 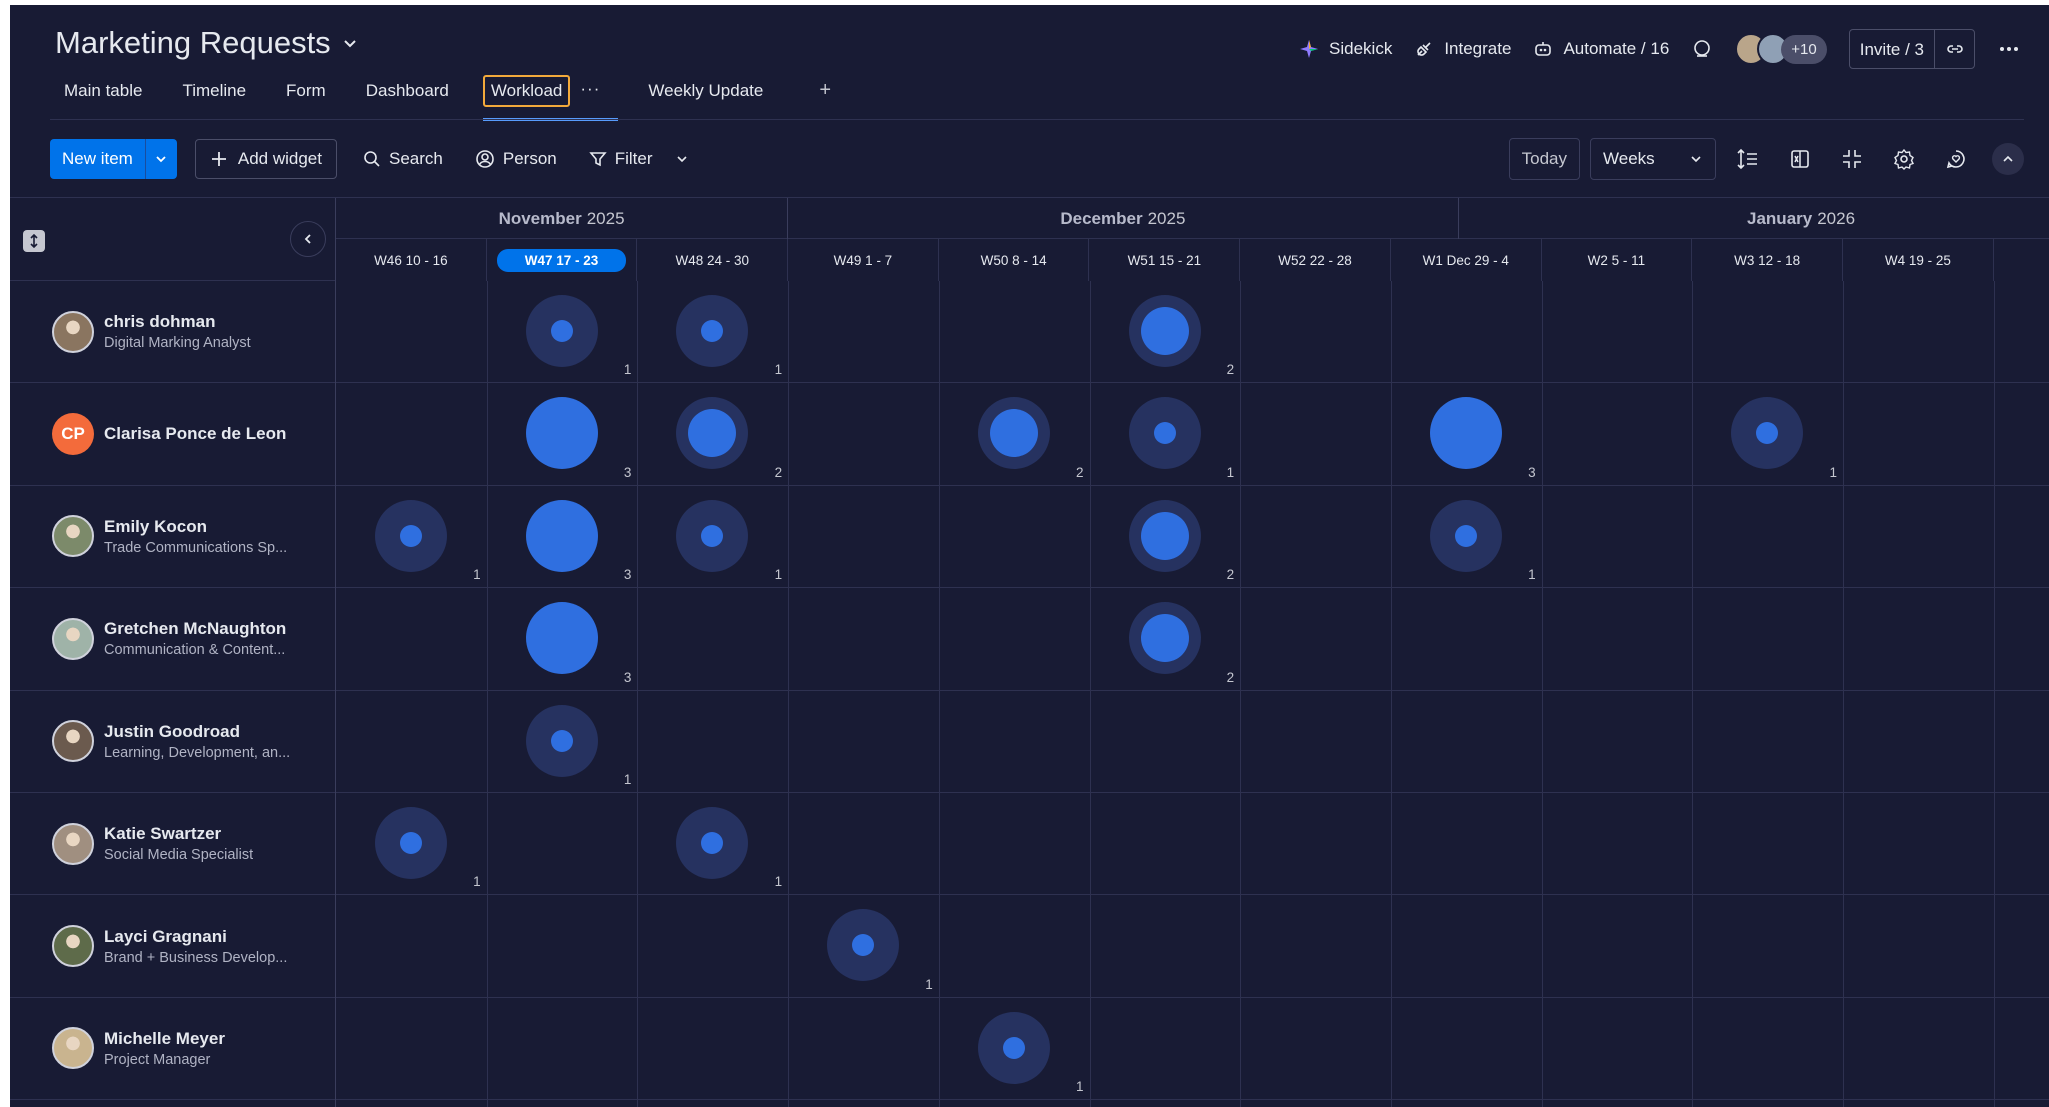 What do you see at coordinates (1956, 159) in the screenshot?
I see `feedback-button` at bounding box center [1956, 159].